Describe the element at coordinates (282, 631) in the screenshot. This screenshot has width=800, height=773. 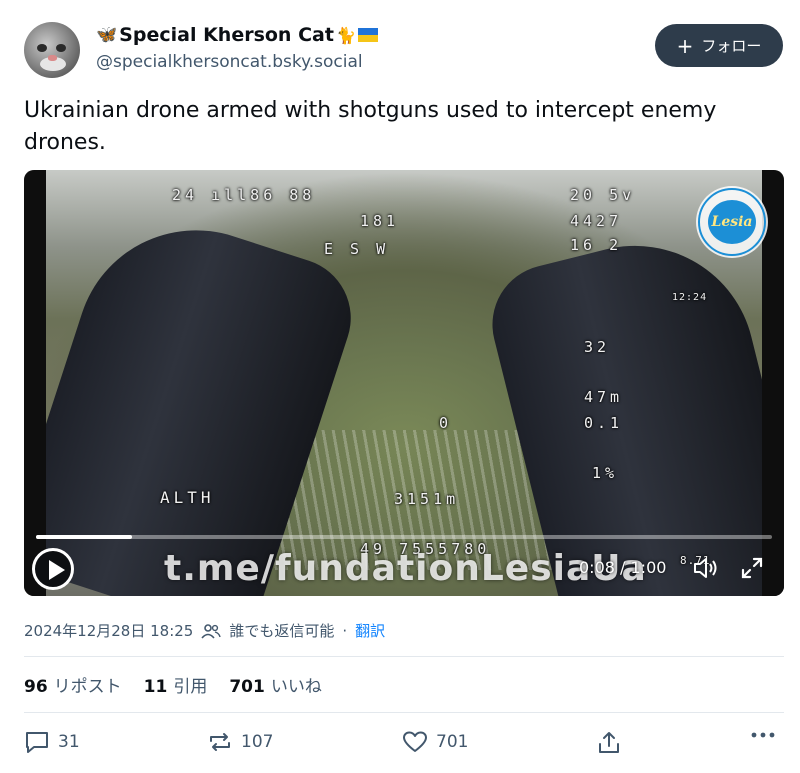
I see `reply-audience: 誰でも返信可能` at that location.